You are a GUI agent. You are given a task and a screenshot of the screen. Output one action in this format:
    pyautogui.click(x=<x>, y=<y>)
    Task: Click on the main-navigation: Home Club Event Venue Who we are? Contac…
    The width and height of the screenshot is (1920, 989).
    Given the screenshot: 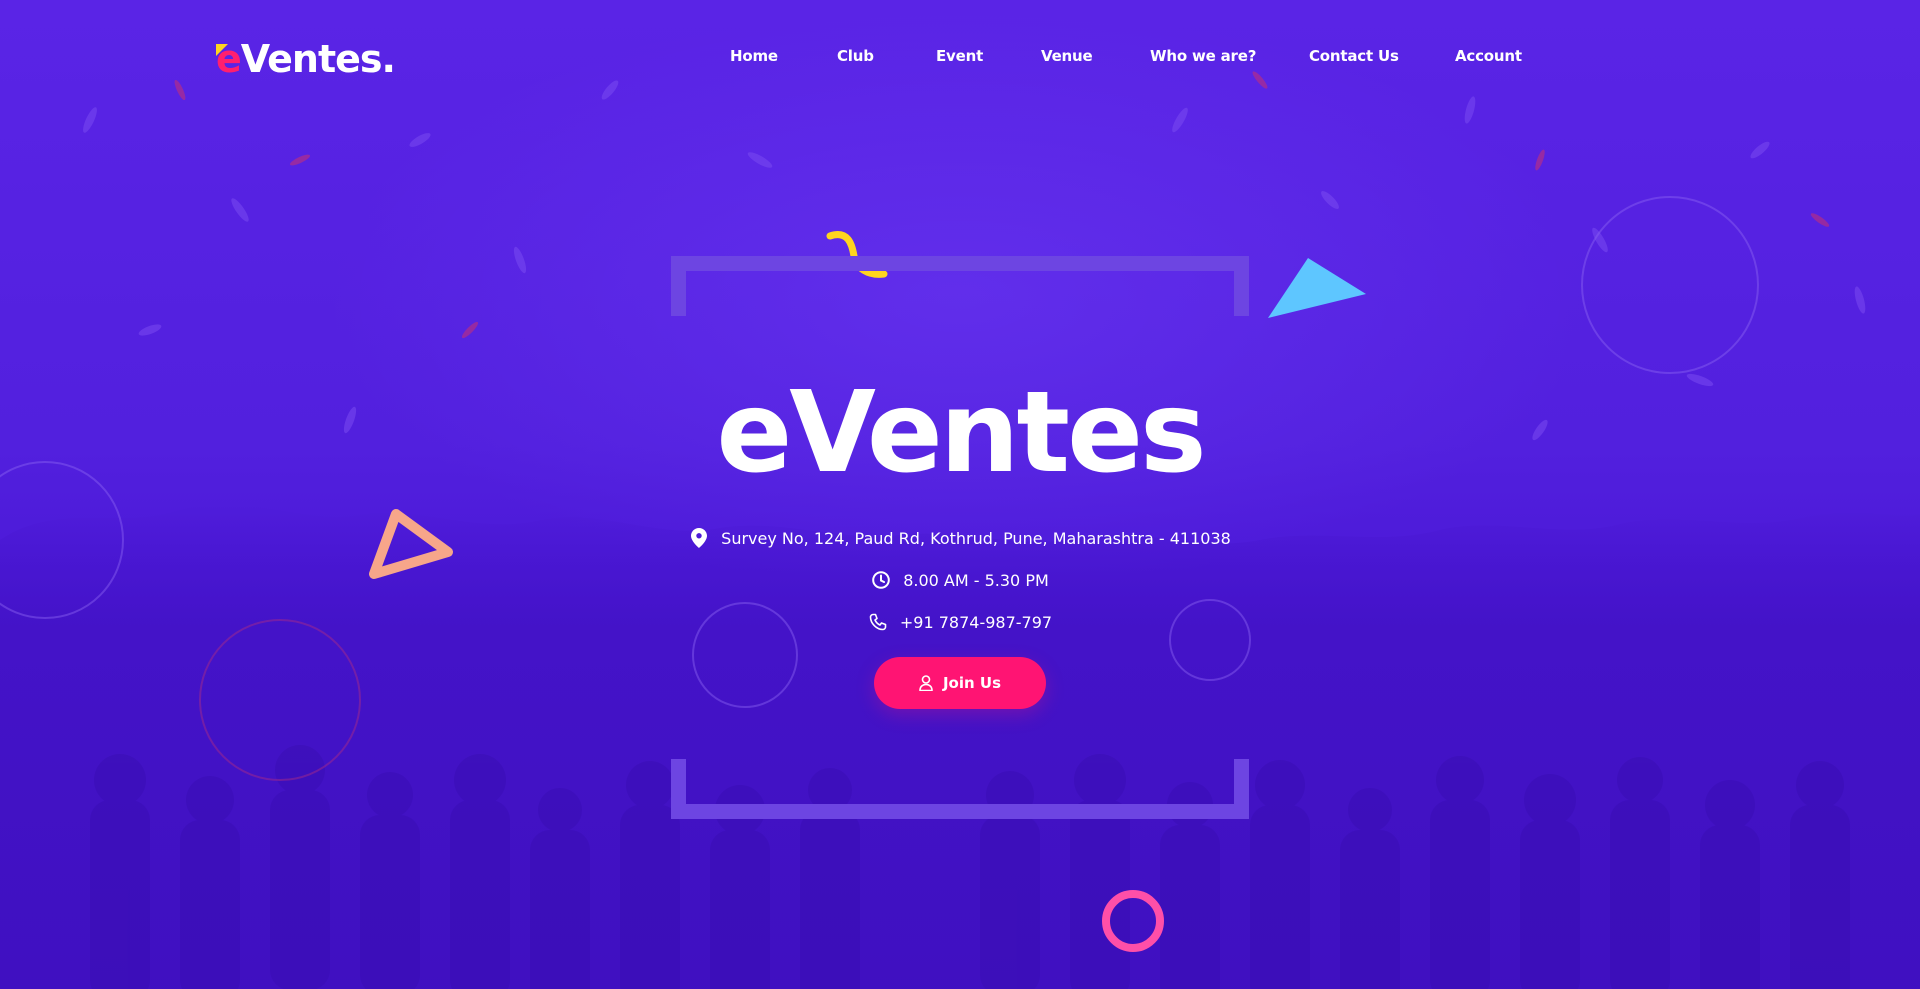 What is the action you would take?
    pyautogui.click(x=960, y=59)
    